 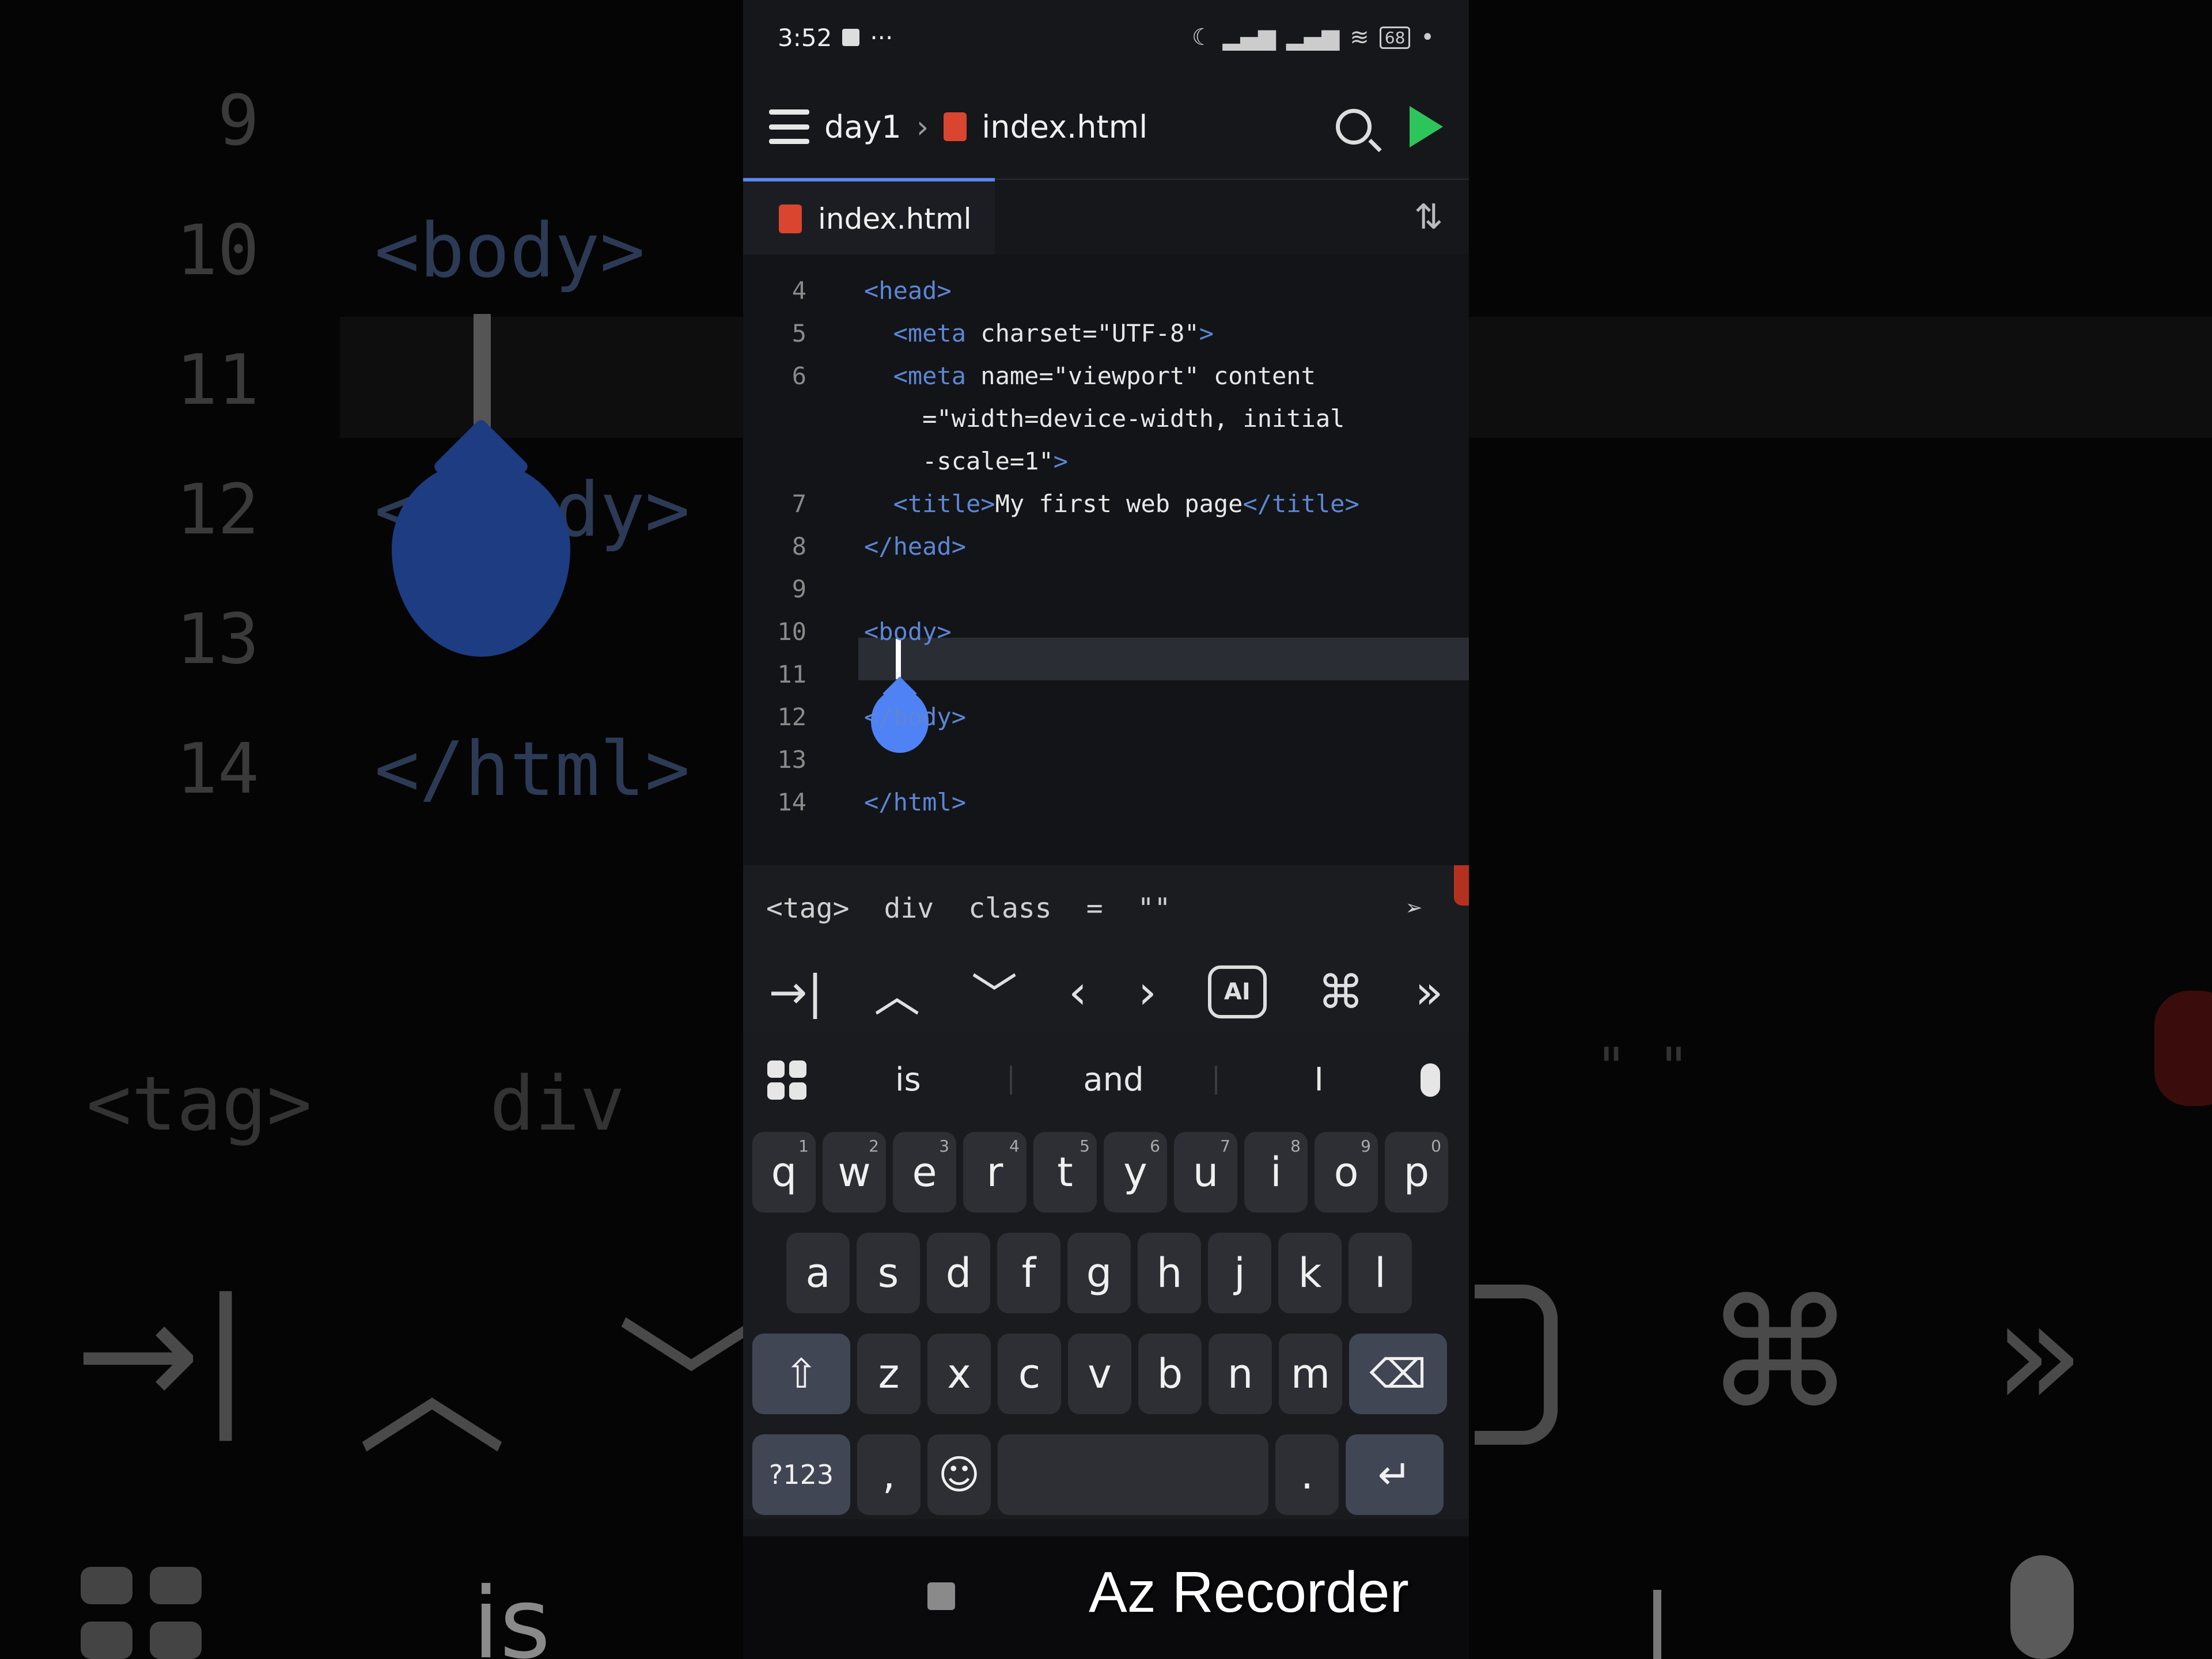 I want to click on key-l: l, so click(x=1380, y=1272).